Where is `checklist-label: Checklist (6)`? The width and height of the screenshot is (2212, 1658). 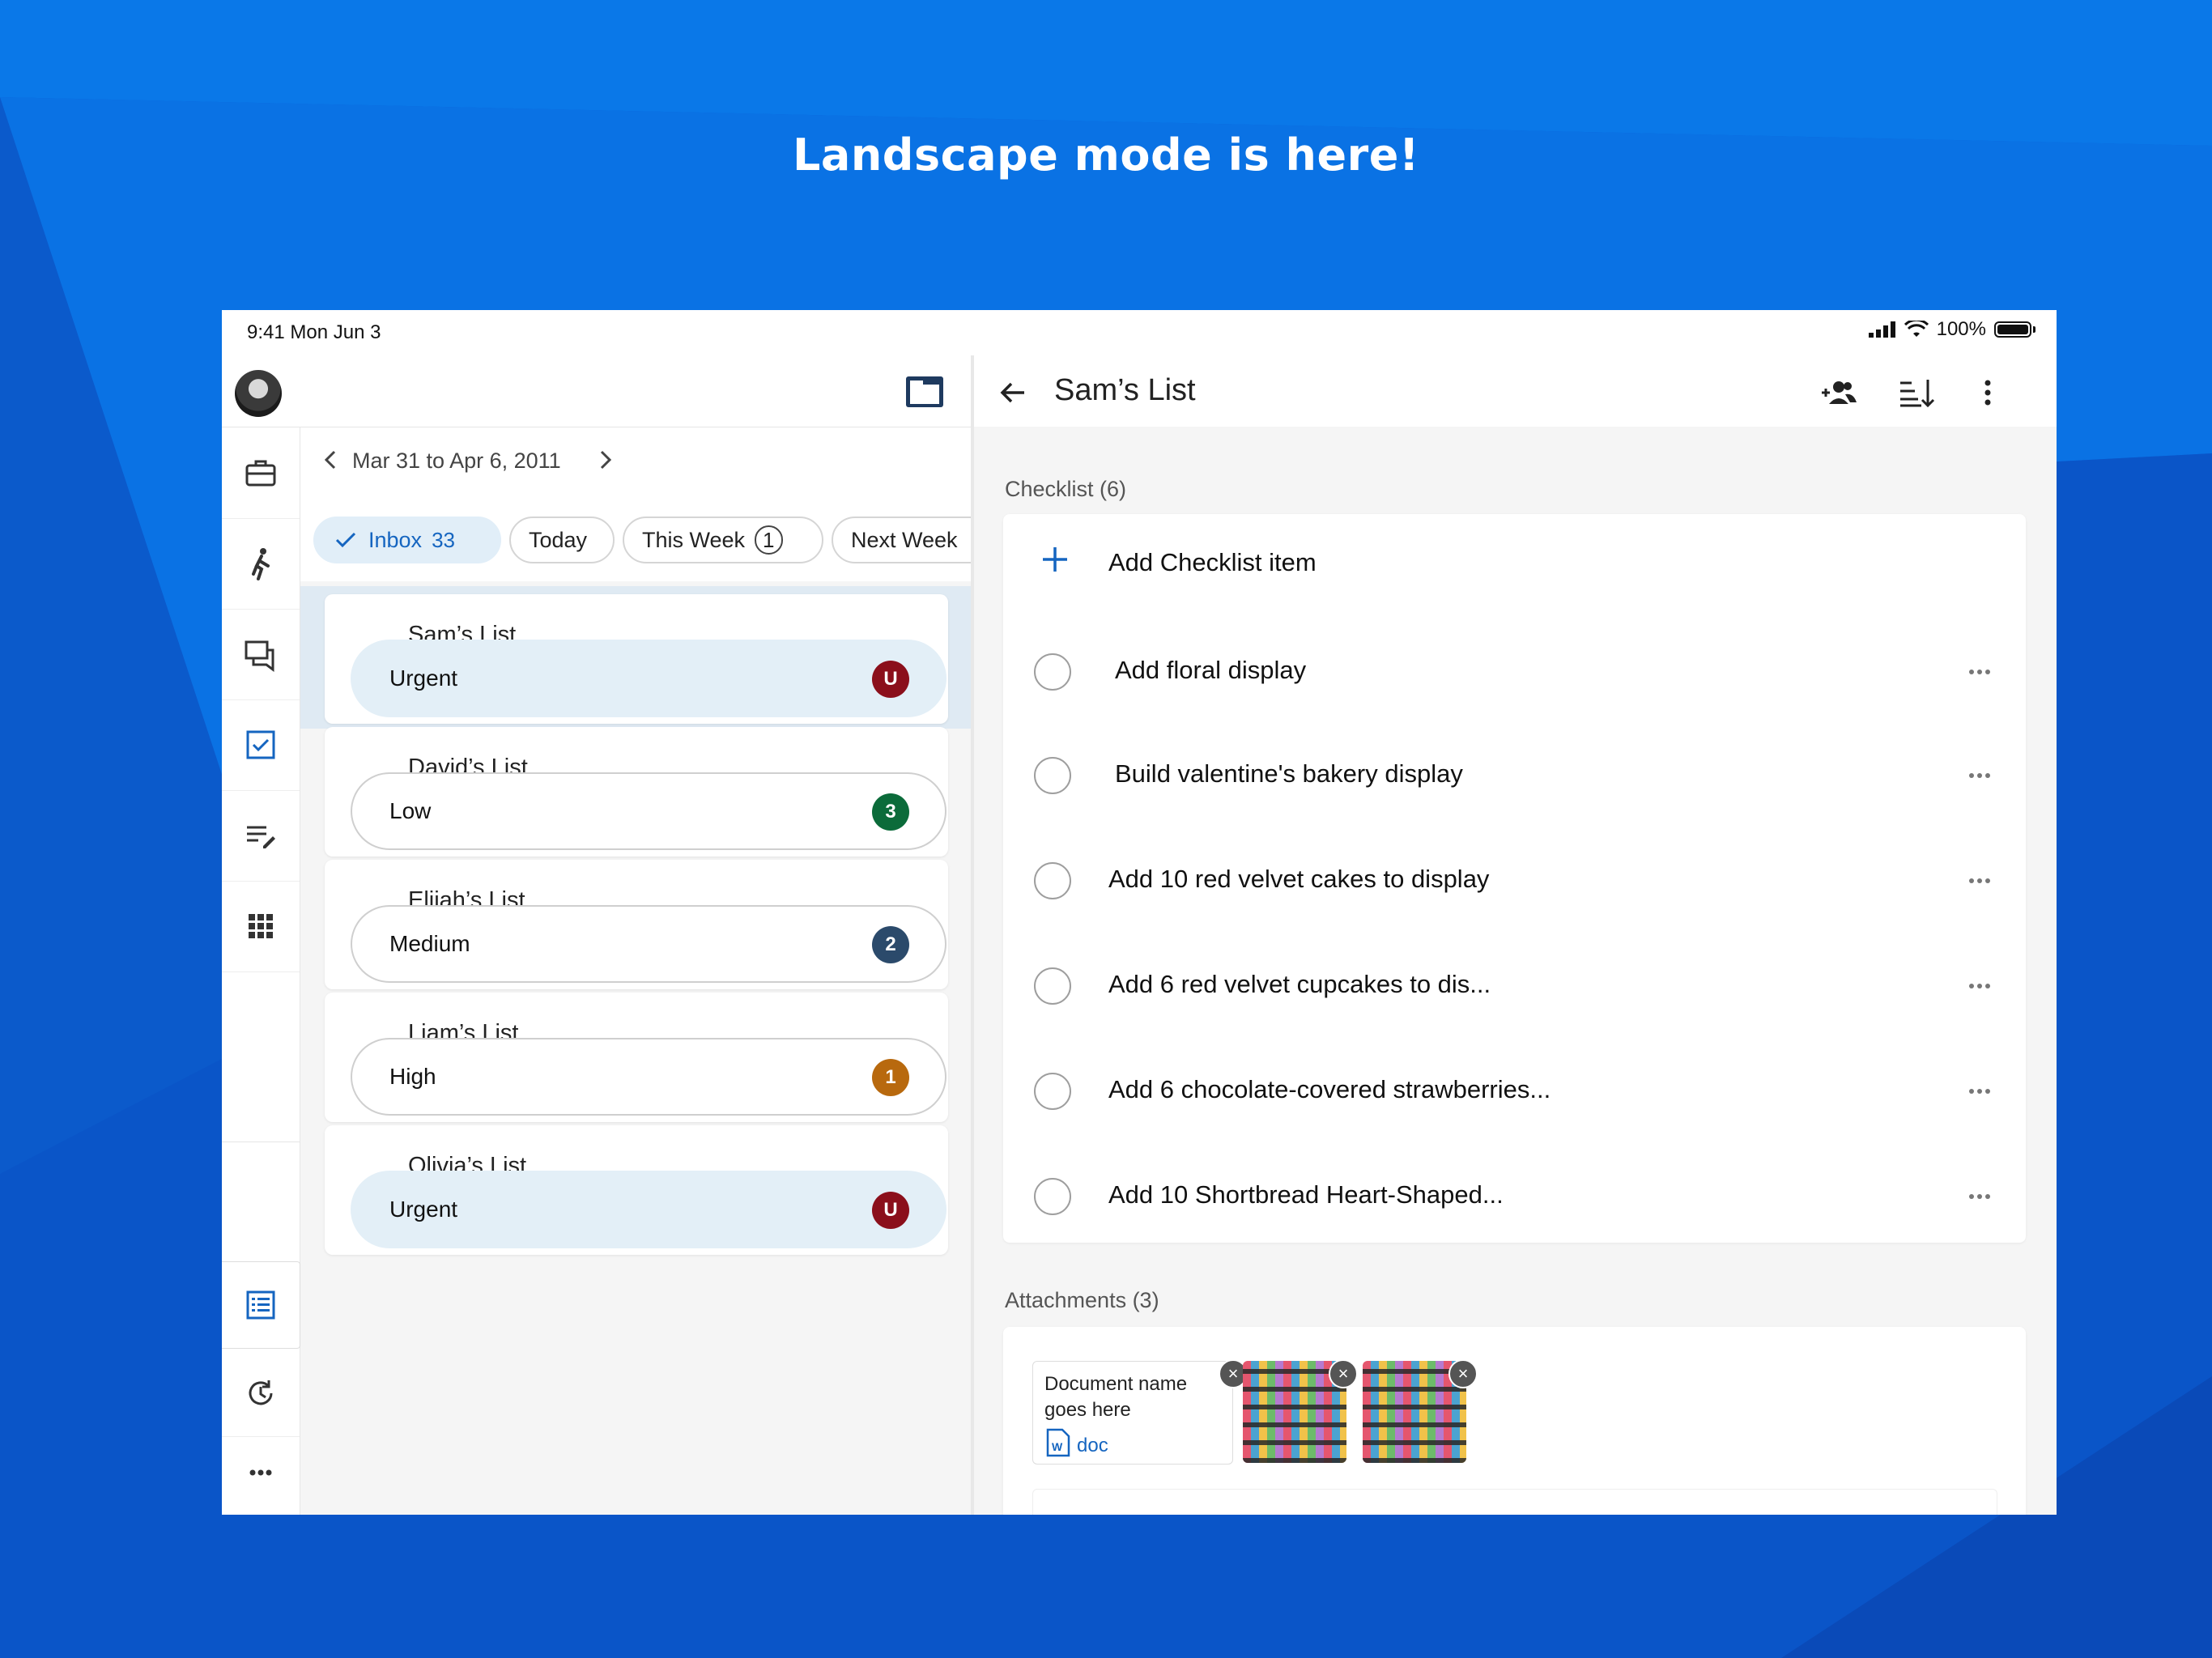
checklist-label: Checklist (6) is located at coordinates (1066, 489).